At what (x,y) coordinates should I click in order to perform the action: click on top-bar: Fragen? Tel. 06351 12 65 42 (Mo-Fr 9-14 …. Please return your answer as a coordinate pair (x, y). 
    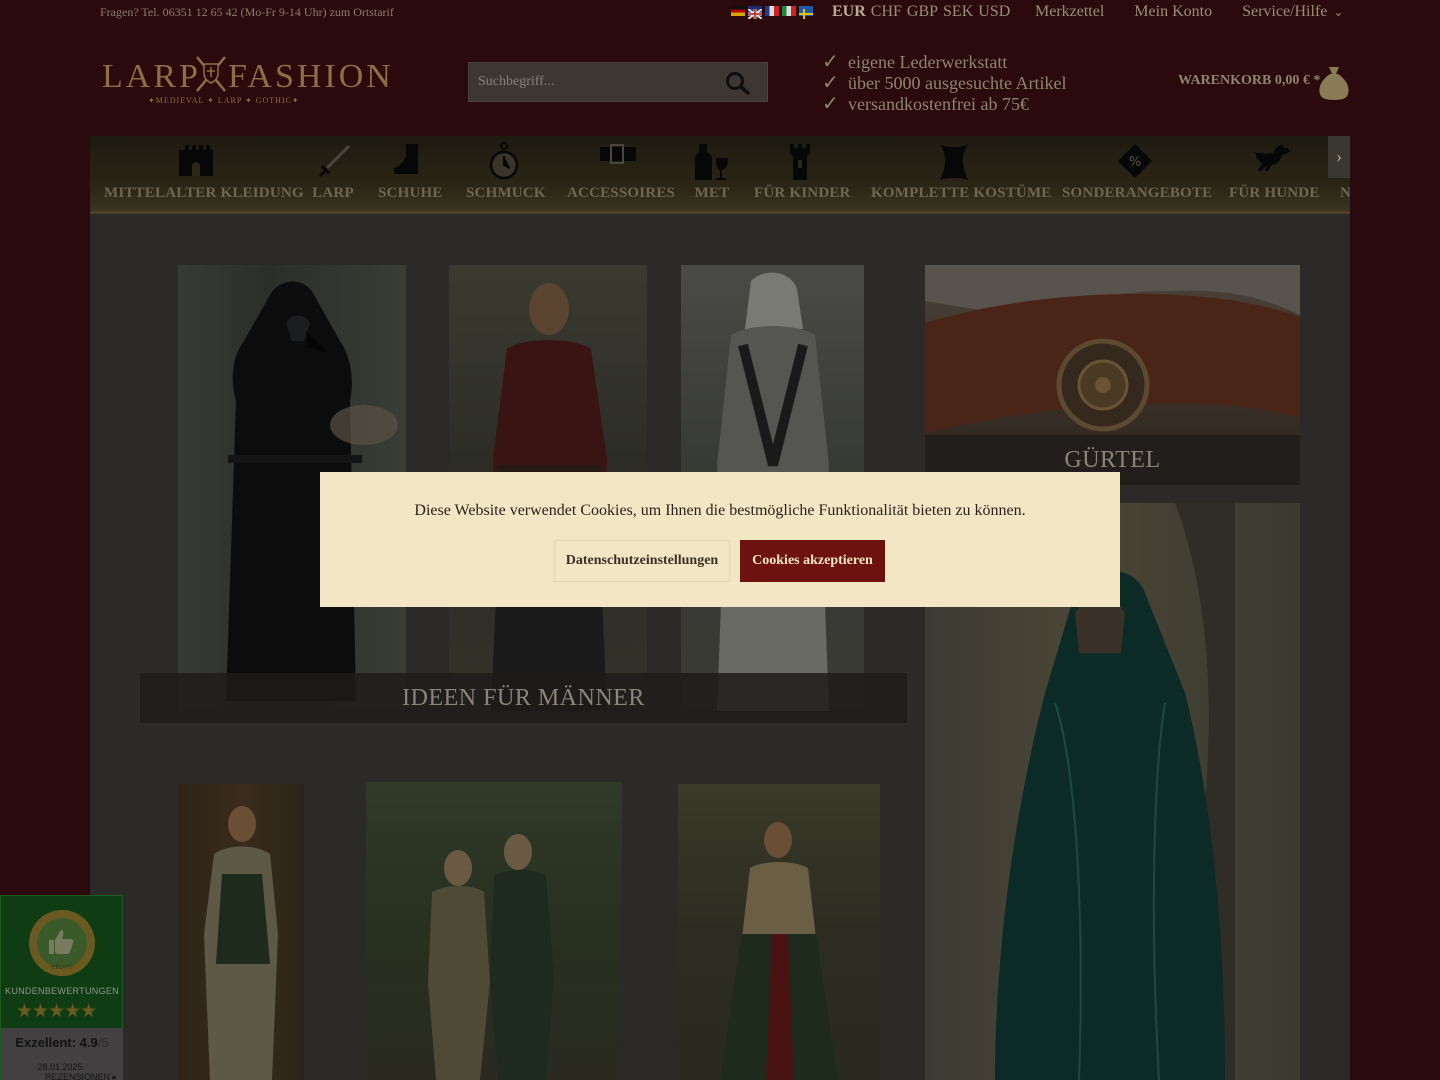
    Looking at the image, I should click on (720, 13).